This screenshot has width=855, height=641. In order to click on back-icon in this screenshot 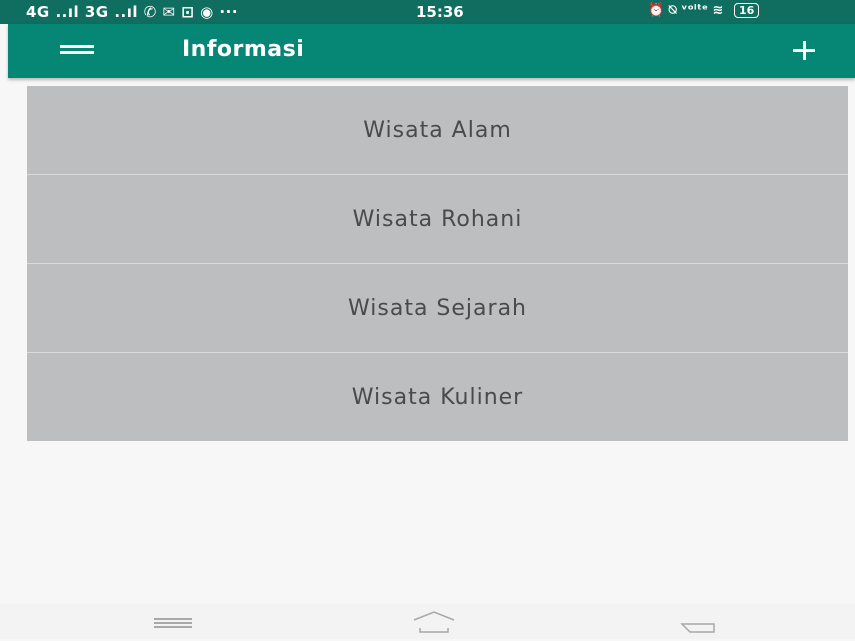, I will do `click(700, 622)`.